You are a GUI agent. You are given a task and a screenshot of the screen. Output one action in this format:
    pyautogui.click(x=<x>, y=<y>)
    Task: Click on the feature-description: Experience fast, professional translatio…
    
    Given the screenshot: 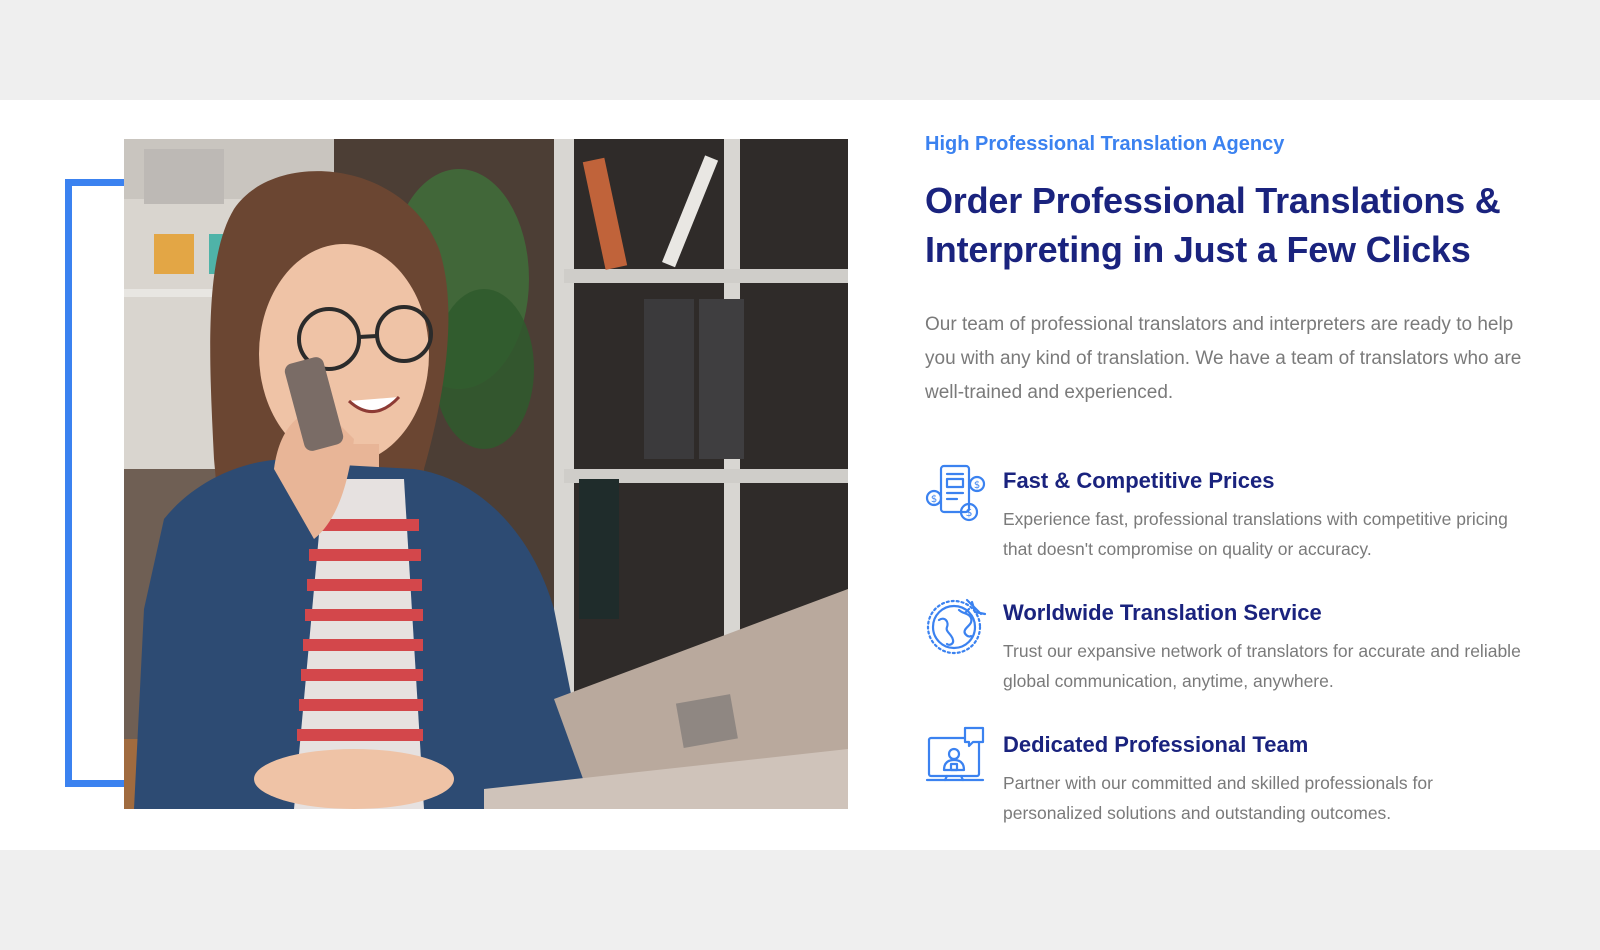 What is the action you would take?
    pyautogui.click(x=1255, y=534)
    